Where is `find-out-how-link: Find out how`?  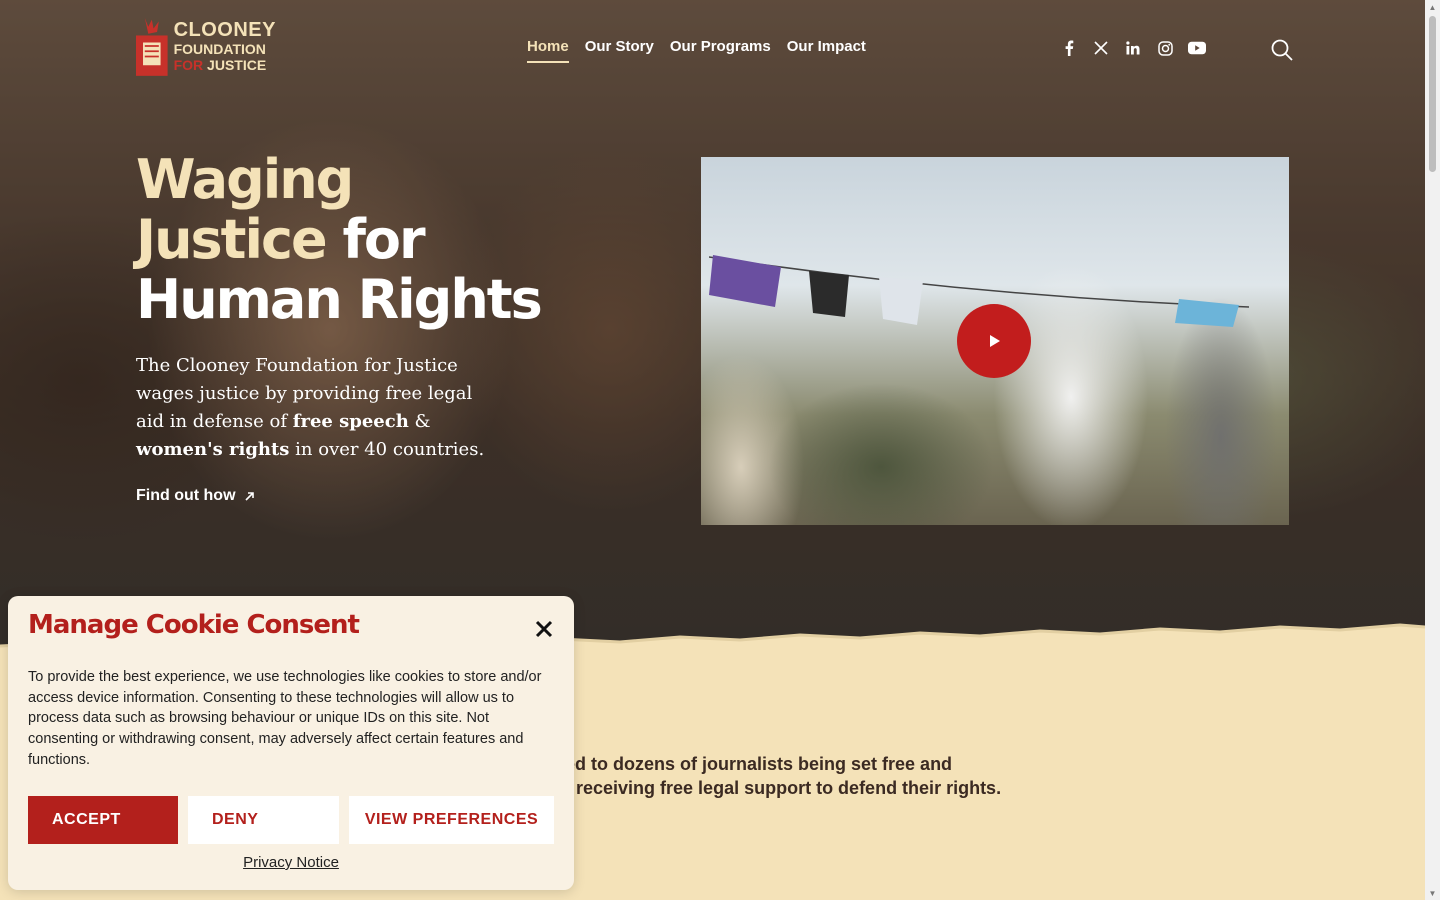
find-out-how-link: Find out how is located at coordinates (196, 496).